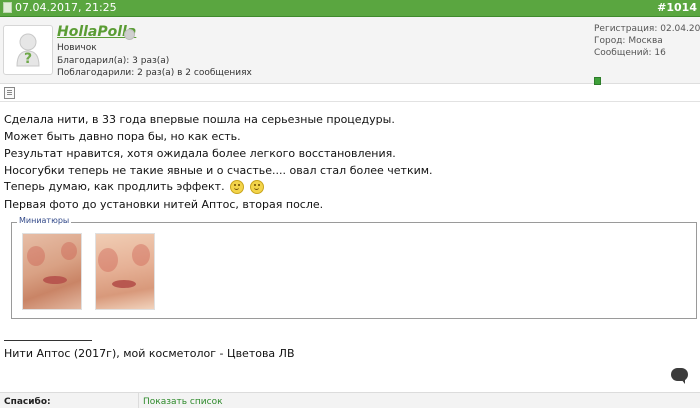  I want to click on user-city: Город: Москва, so click(628, 41).